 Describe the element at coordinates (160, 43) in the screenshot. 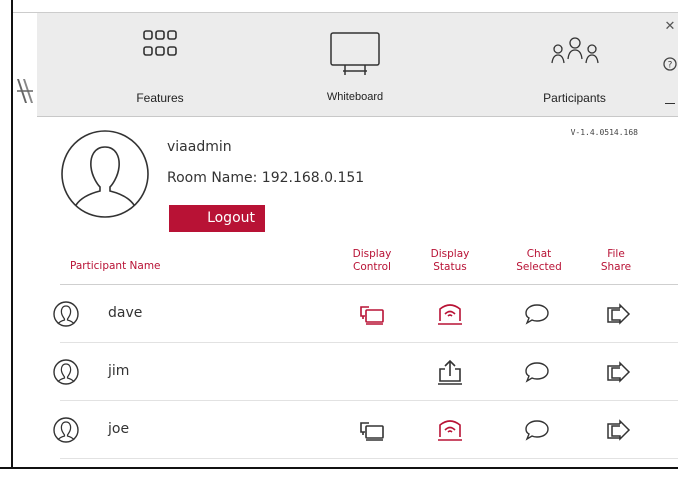

I see `grid-icon` at that location.